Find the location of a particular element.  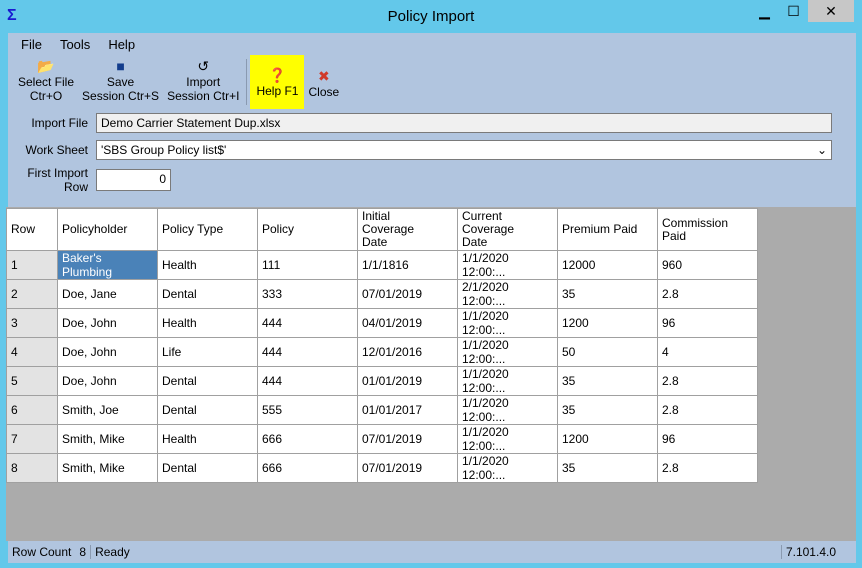

table-cell: 3 is located at coordinates (32, 323).